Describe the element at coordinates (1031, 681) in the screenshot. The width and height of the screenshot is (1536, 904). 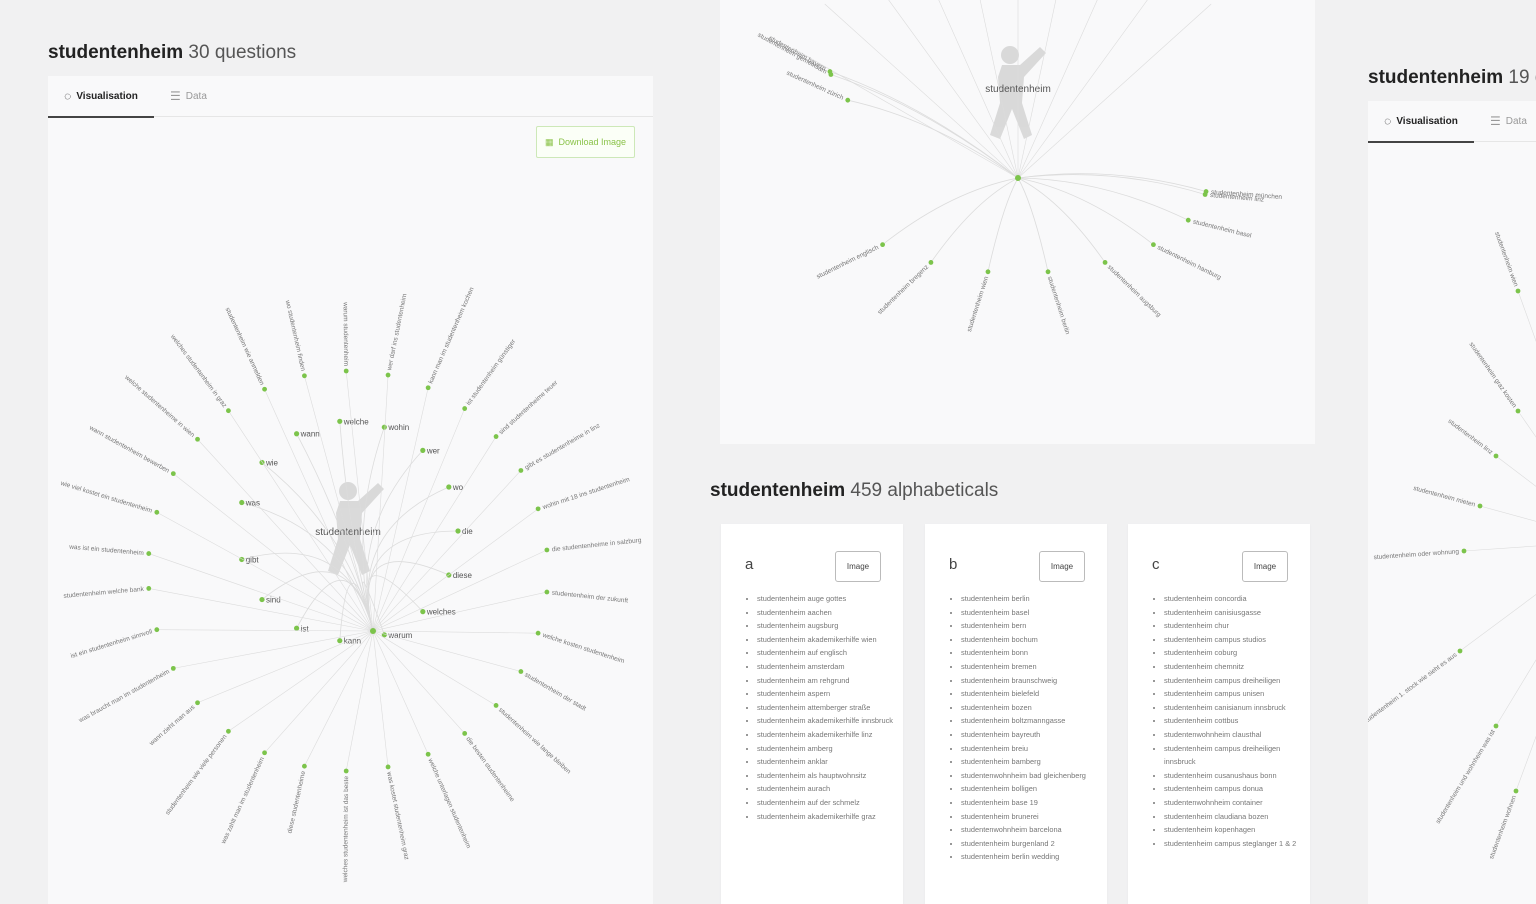
I see `suggestion-item: studentenheim braunschweig` at that location.